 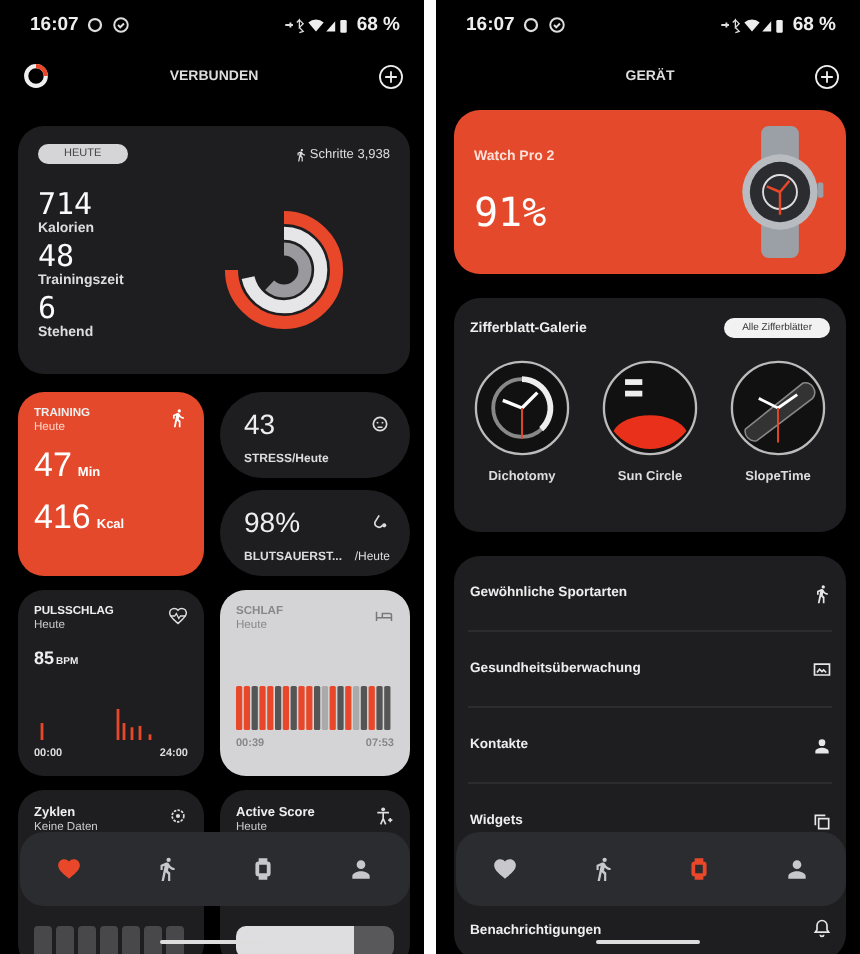 What do you see at coordinates (384, 616) in the screenshot?
I see `bed-icon` at bounding box center [384, 616].